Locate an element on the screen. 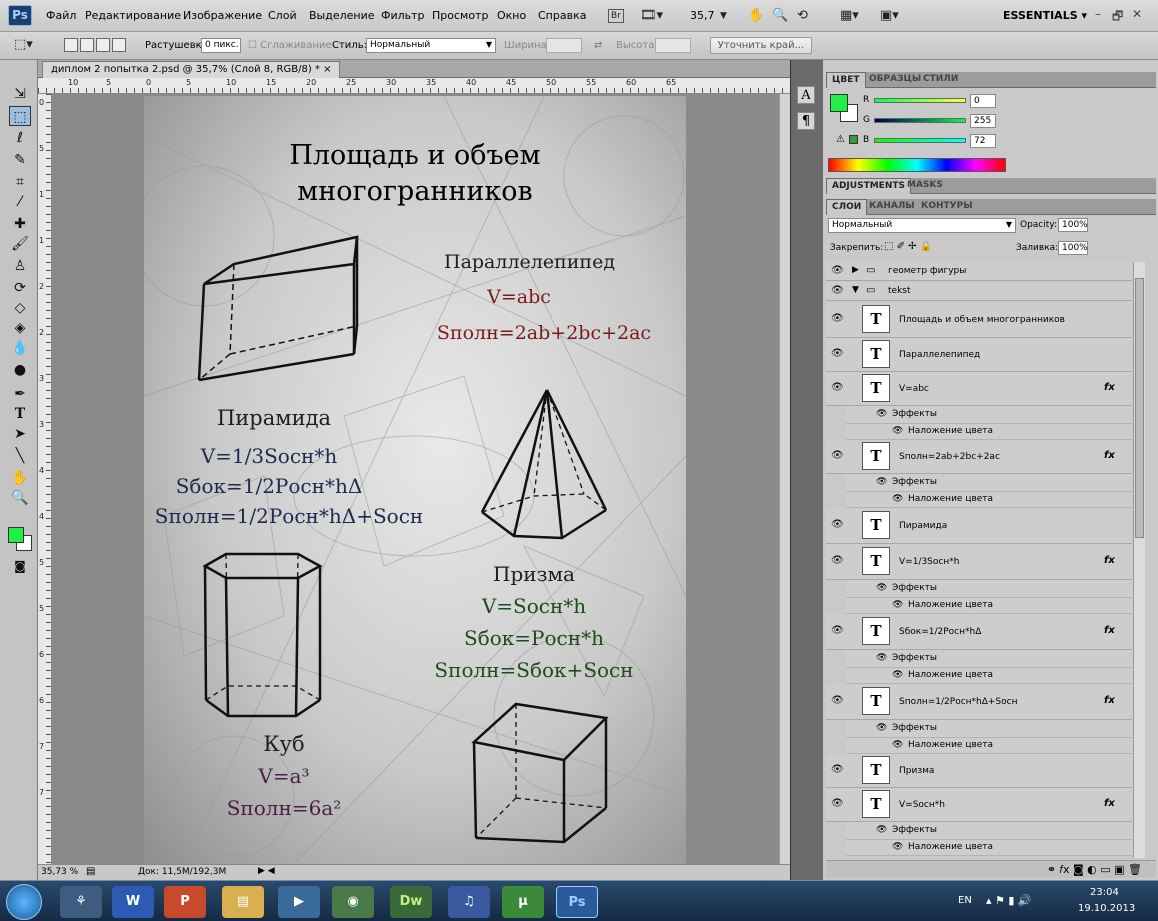 This screenshot has width=1158, height=921. swap-icon: ⇄ is located at coordinates (598, 45).